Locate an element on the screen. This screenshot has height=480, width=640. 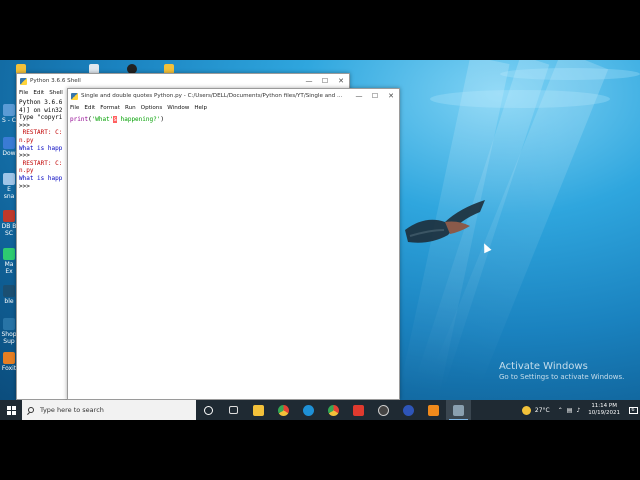
taskbar-app-edge is located at coordinates (308, 410).